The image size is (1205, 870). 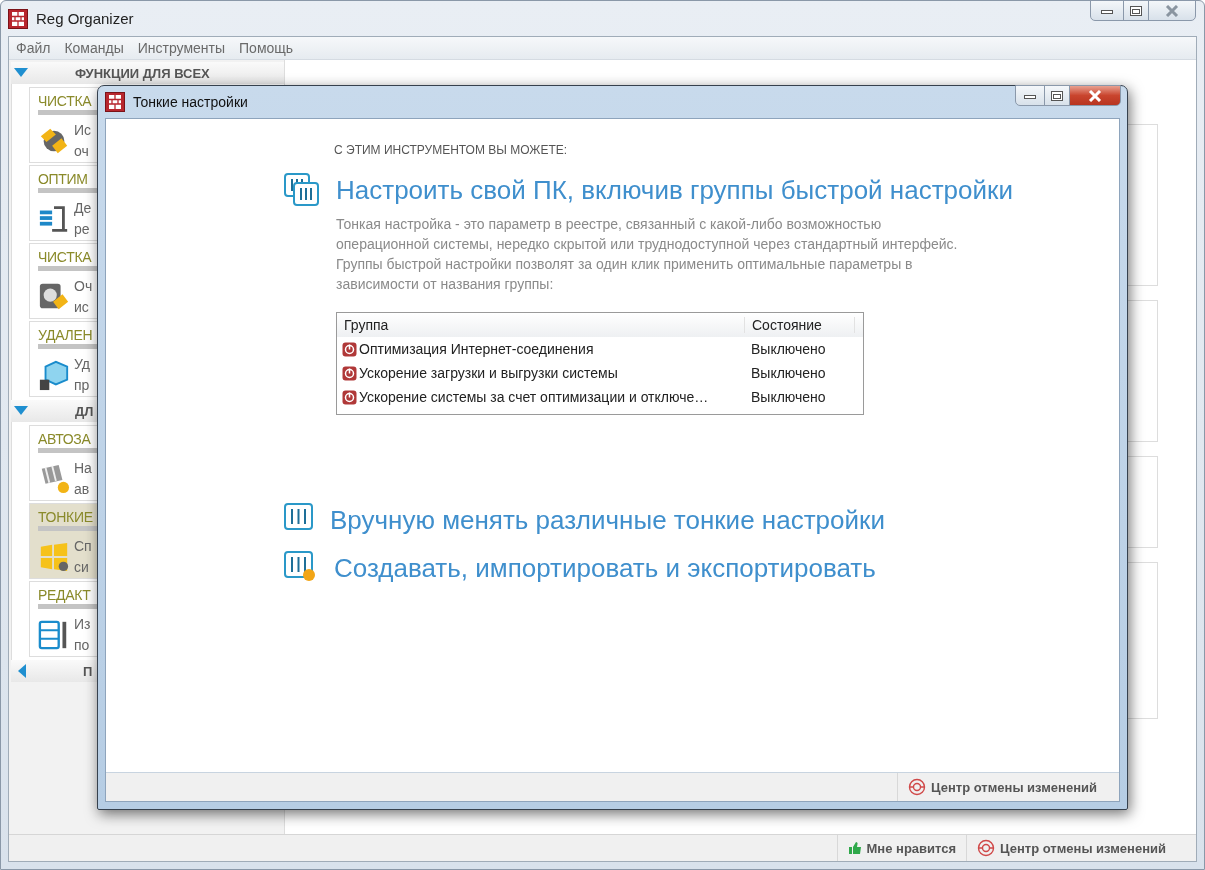 What do you see at coordinates (94, 48) in the screenshot?
I see `menu-item: Команды` at bounding box center [94, 48].